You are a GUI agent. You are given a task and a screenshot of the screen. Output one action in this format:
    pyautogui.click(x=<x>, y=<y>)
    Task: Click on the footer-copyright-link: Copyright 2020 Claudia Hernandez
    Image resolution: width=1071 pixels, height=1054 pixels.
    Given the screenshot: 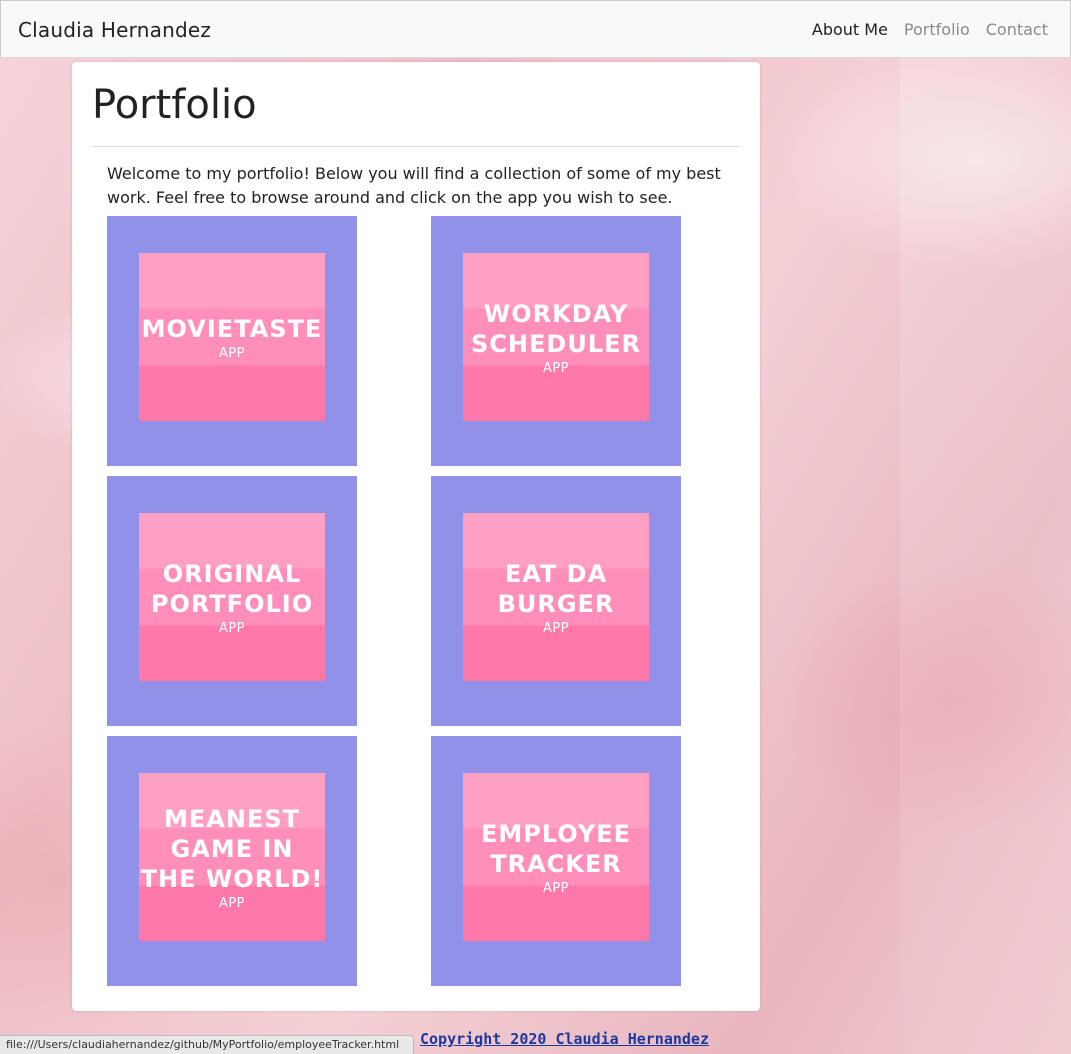 What is the action you would take?
    pyautogui.click(x=564, y=1039)
    